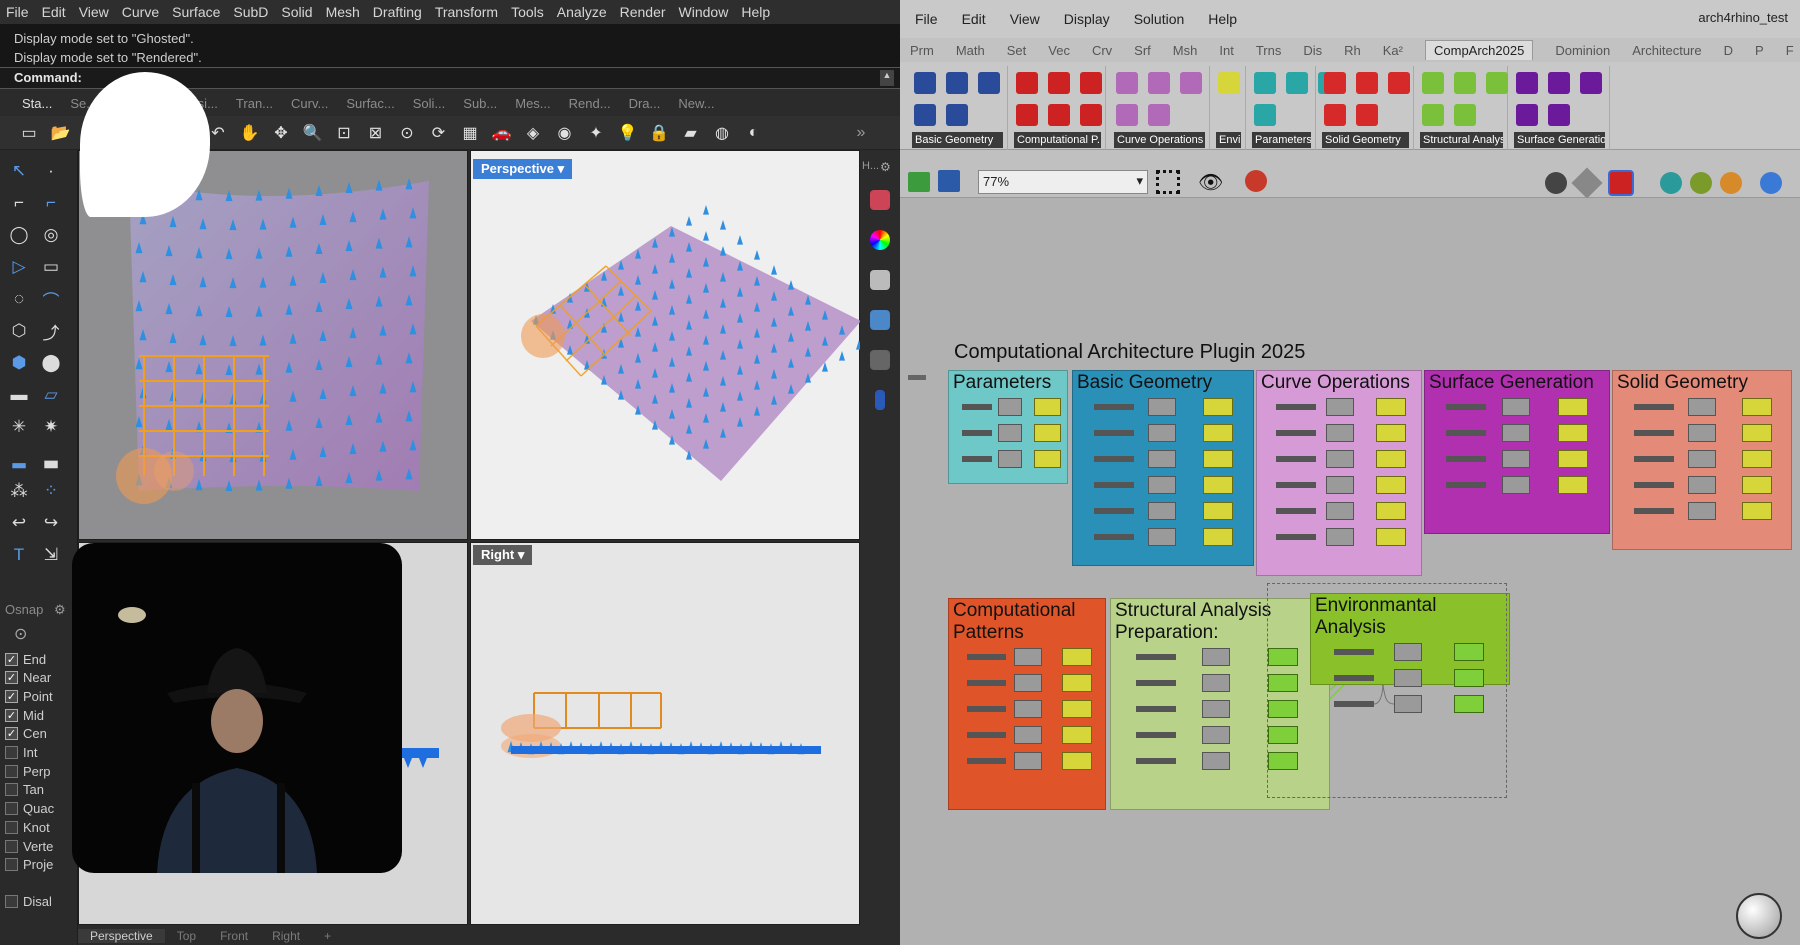 The image size is (1800, 945). What do you see at coordinates (582, 12) in the screenshot?
I see `menu-analyze: Analyze` at bounding box center [582, 12].